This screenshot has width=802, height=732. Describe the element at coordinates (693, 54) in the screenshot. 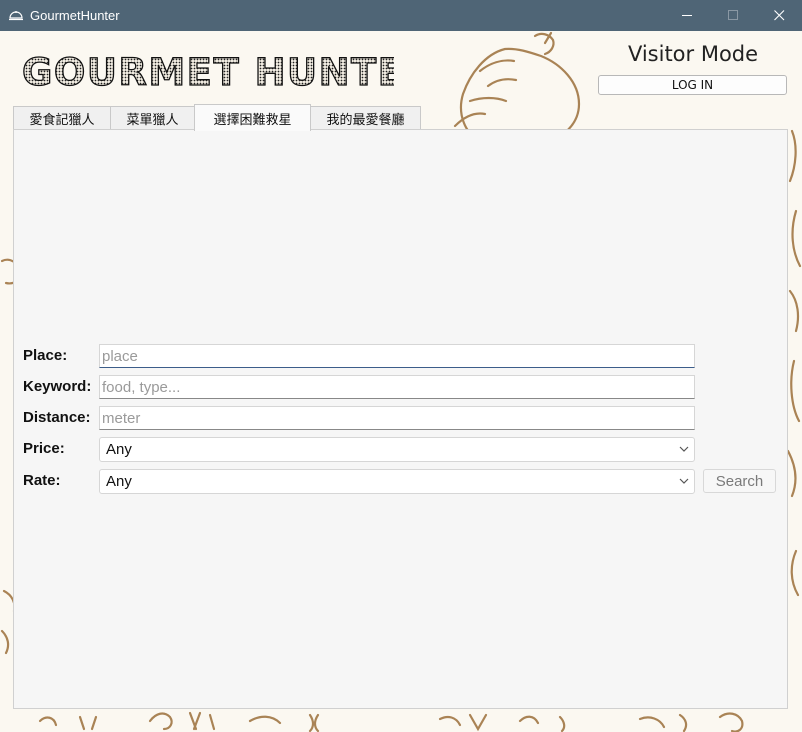

I see `visitor-mode-label: Visitor Mode` at that location.